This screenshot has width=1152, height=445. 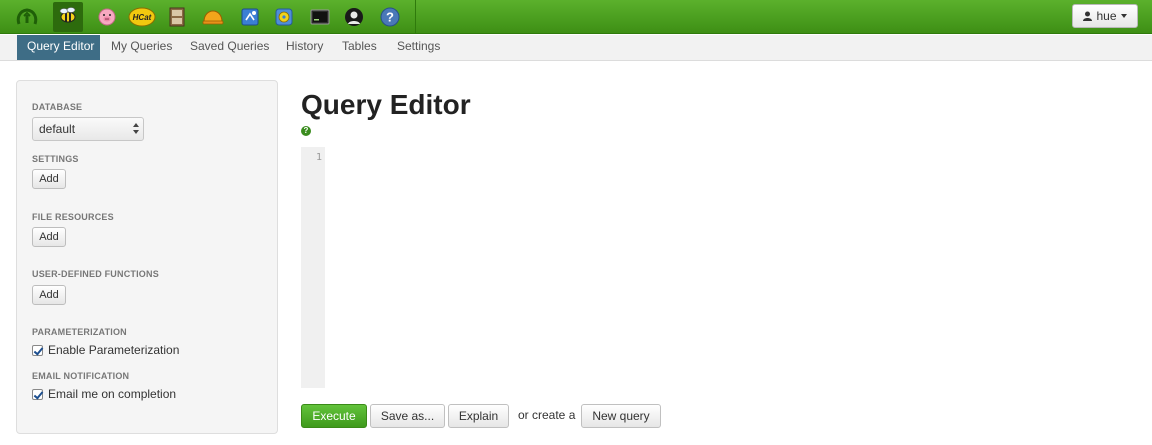 What do you see at coordinates (547, 415) in the screenshot?
I see `or-create-text: or create a` at bounding box center [547, 415].